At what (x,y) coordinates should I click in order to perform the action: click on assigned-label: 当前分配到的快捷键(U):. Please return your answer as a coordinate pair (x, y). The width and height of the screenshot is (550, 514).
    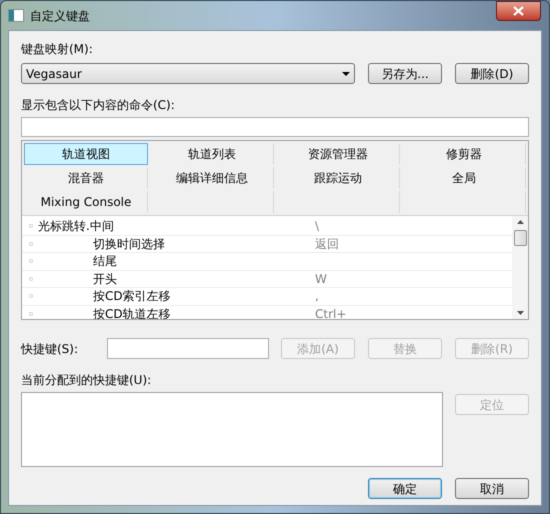
    Looking at the image, I should click on (86, 380).